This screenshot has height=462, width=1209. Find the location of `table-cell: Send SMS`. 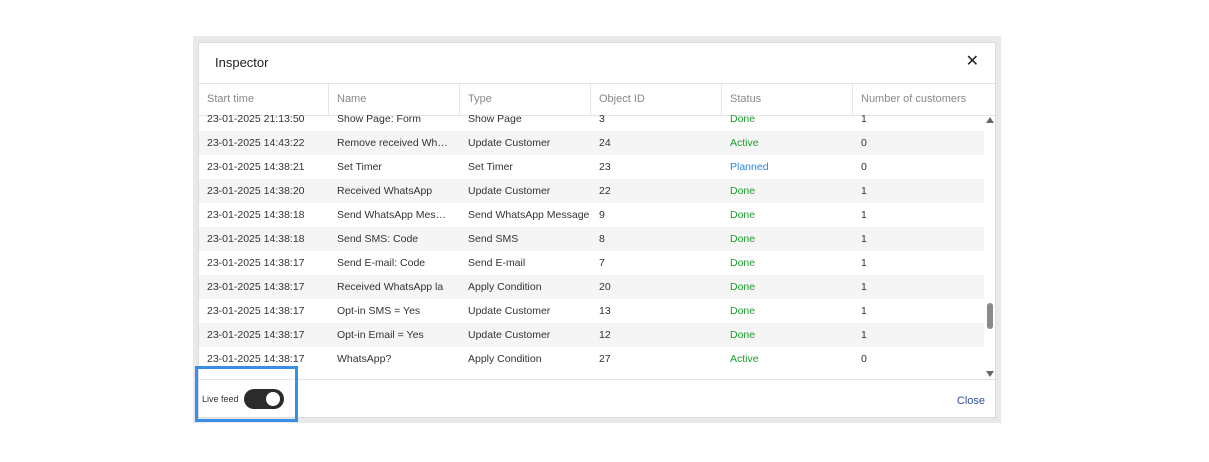

table-cell: Send SMS is located at coordinates (493, 239).